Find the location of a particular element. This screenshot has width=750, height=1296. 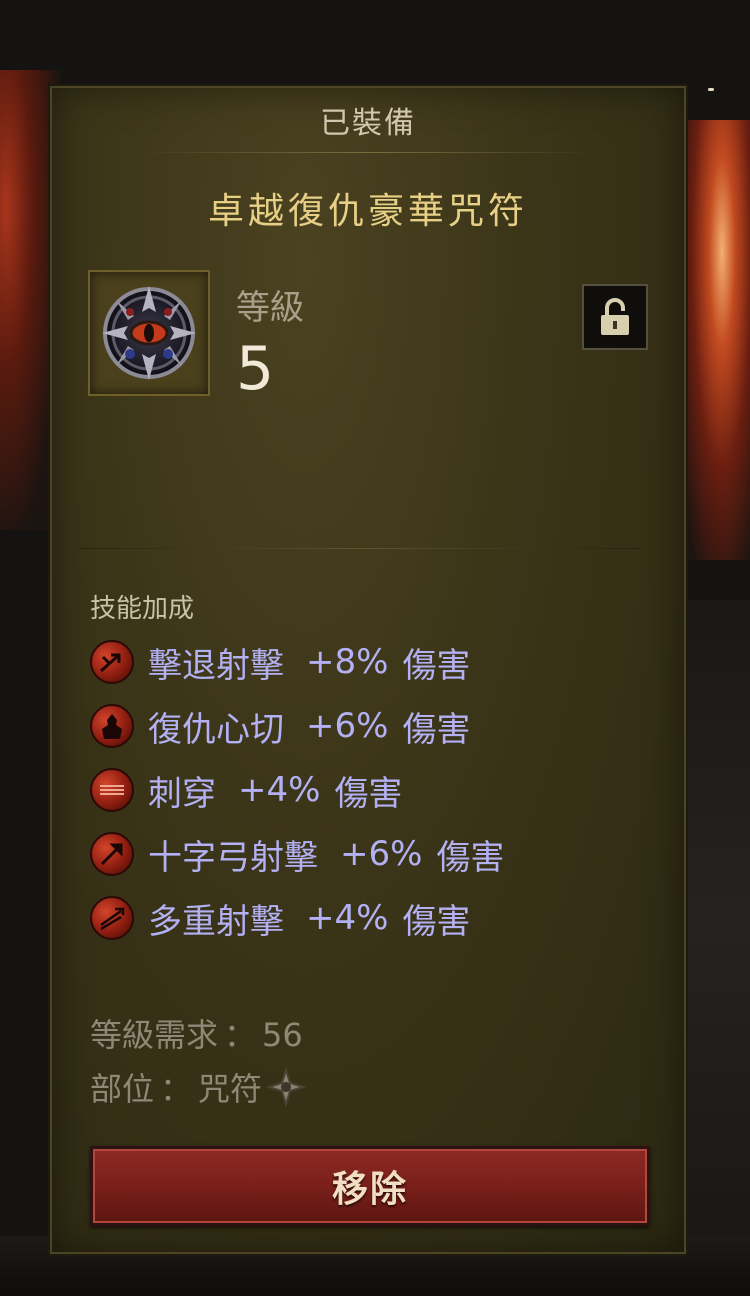

lock-icon is located at coordinates (615, 316).